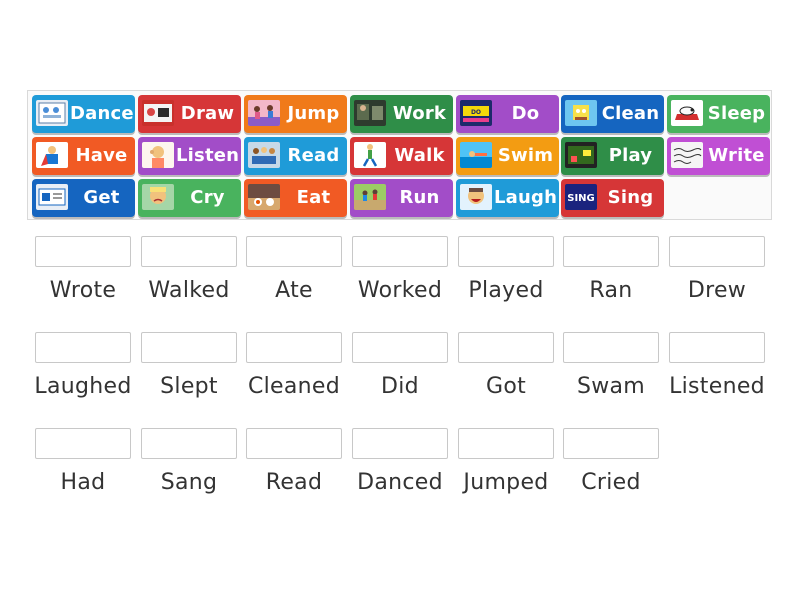 This screenshot has width=800, height=600. I want to click on word-card-play: Play, so click(612, 156).